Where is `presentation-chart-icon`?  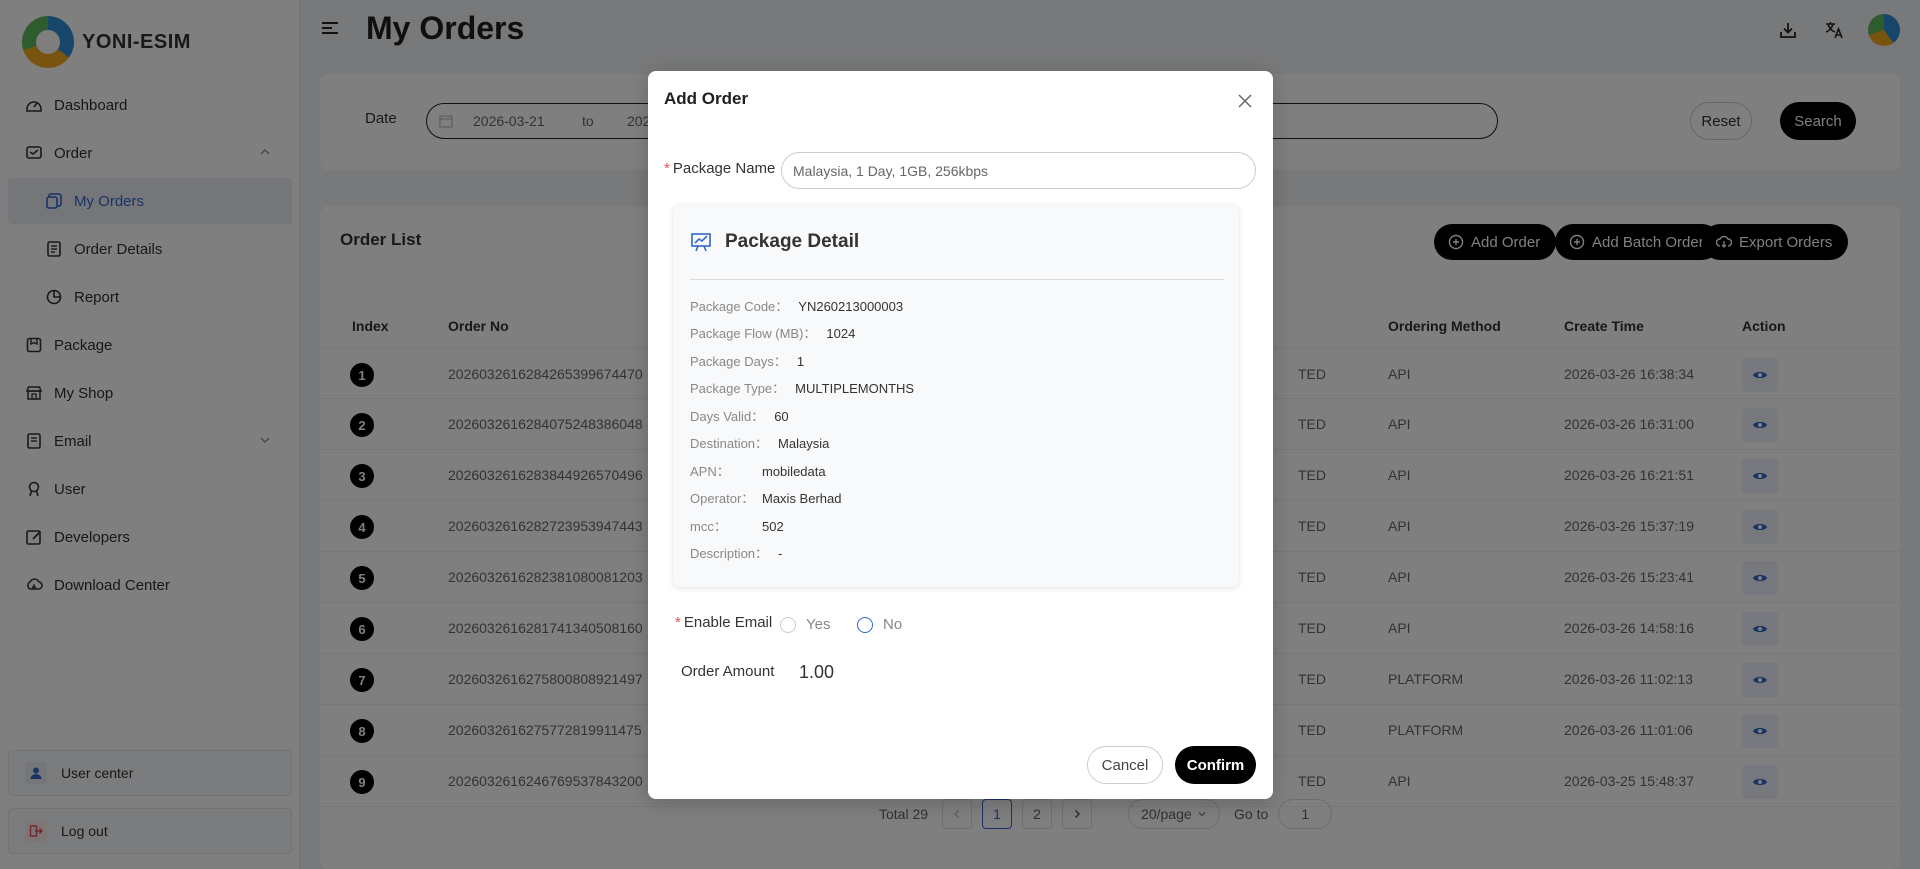
presentation-chart-icon is located at coordinates (701, 242).